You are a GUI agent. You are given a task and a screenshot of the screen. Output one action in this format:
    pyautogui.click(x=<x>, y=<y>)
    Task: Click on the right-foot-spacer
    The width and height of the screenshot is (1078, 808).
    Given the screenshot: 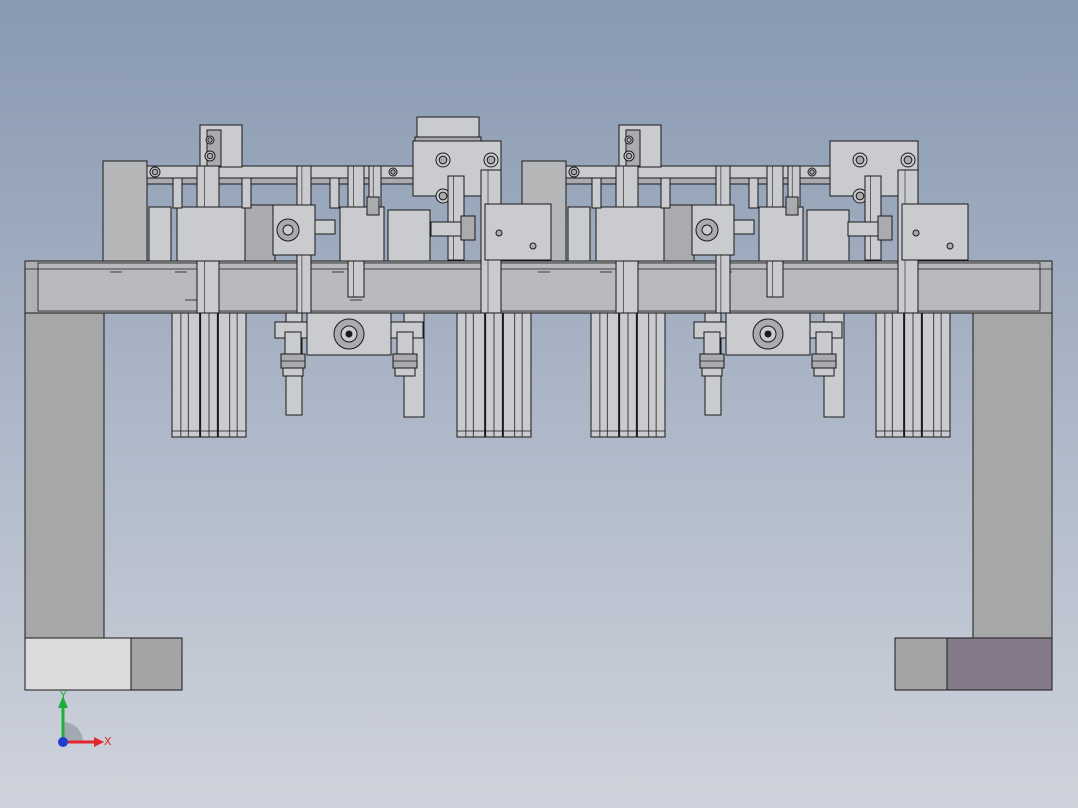 What is the action you would take?
    pyautogui.click(x=921, y=664)
    